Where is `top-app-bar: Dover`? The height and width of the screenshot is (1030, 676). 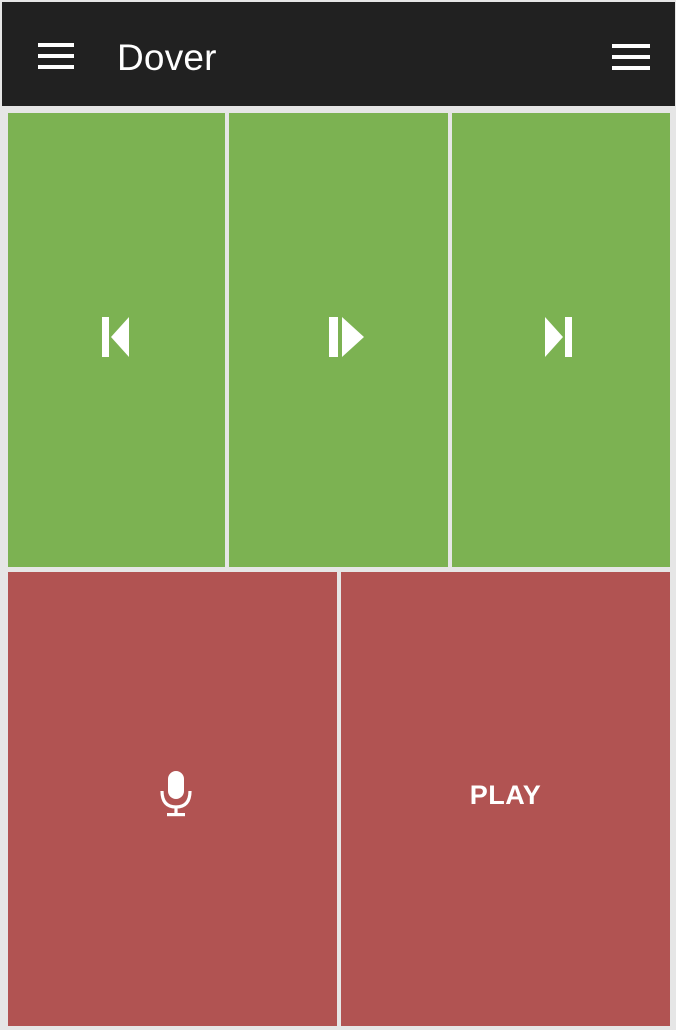 top-app-bar: Dover is located at coordinates (338, 54).